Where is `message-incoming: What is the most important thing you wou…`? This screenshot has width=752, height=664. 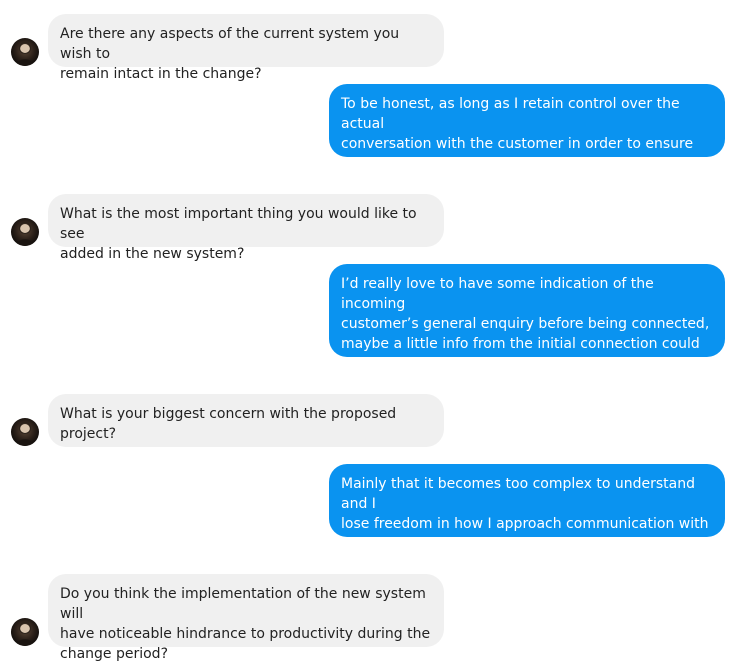 message-incoming: What is the most important thing you wou… is located at coordinates (246, 228).